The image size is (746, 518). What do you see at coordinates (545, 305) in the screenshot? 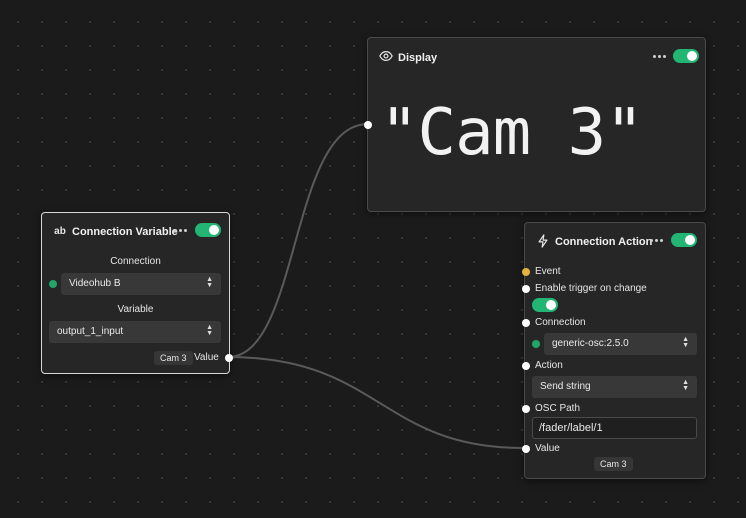
I see `trigger-on-change-toggle` at bounding box center [545, 305].